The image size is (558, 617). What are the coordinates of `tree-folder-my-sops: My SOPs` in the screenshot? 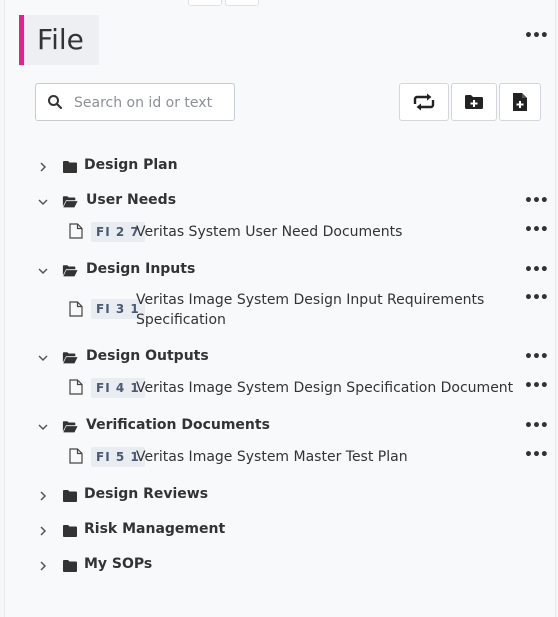 It's located at (280, 567).